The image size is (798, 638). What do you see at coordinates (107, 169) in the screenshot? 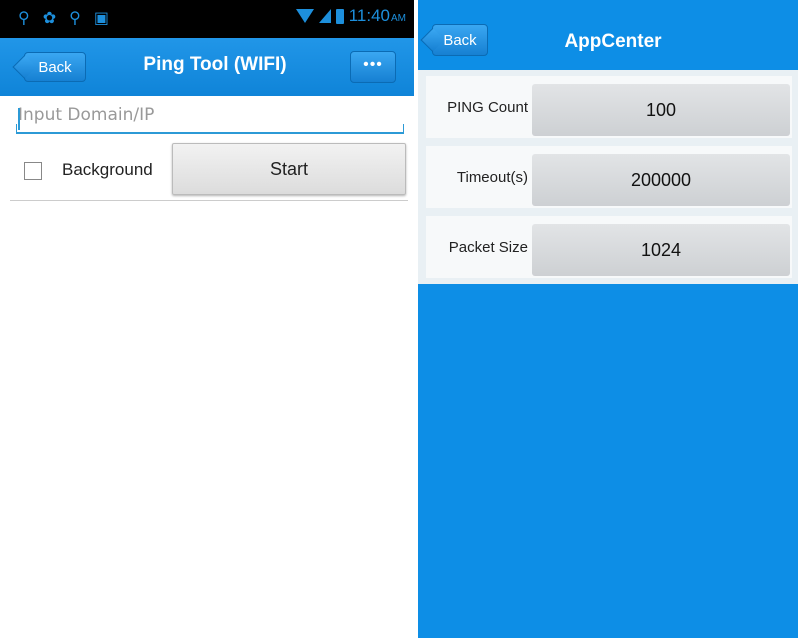
I see `background-label: Background` at bounding box center [107, 169].